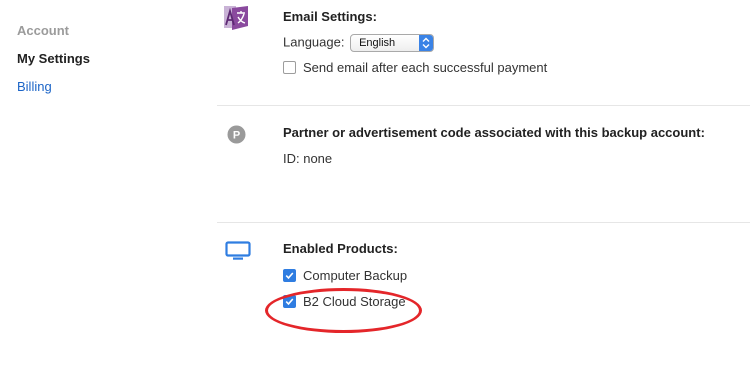 The width and height of the screenshot is (750, 382). I want to click on sidebar-item-billing: Billing, so click(107, 87).